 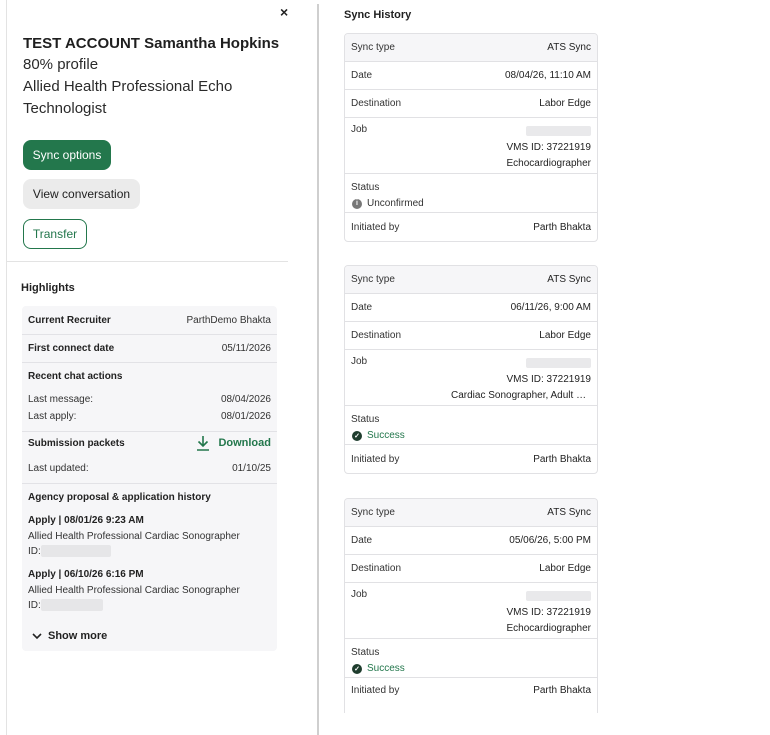 What do you see at coordinates (55, 234) in the screenshot?
I see `transfer-button: Transfer` at bounding box center [55, 234].